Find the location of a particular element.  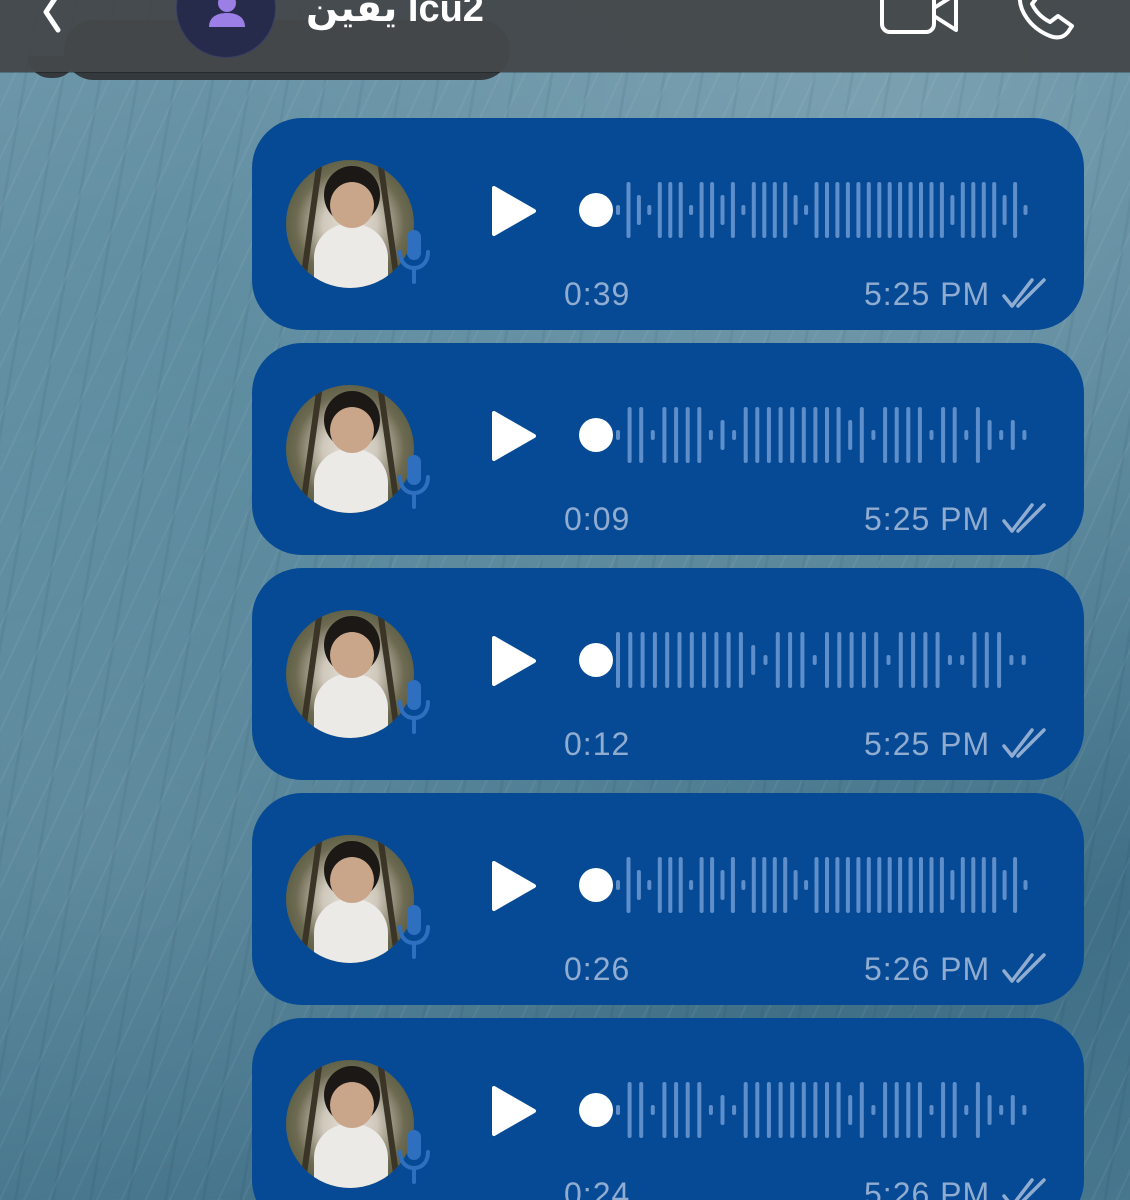

chat-header: يقين Icu2 is located at coordinates (565, 36).